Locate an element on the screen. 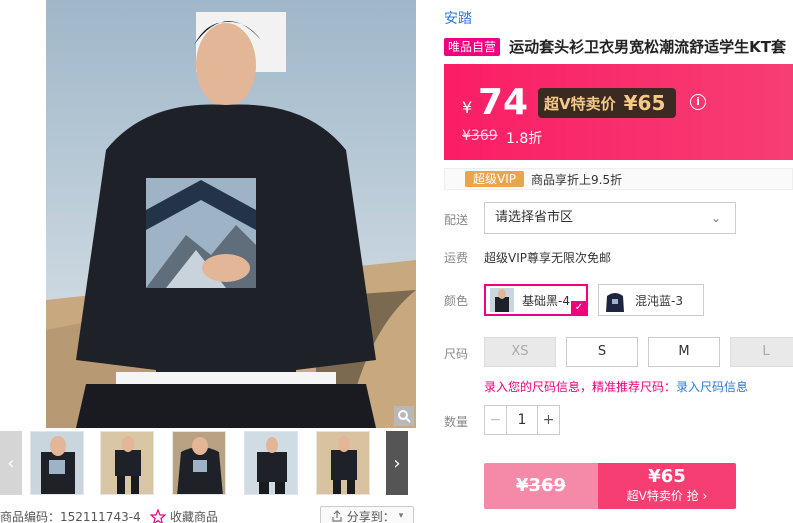 The height and width of the screenshot is (523, 793). size-hint: 录入您的尺码信息，精准推荐尺码：录入尺码信息 is located at coordinates (616, 386).